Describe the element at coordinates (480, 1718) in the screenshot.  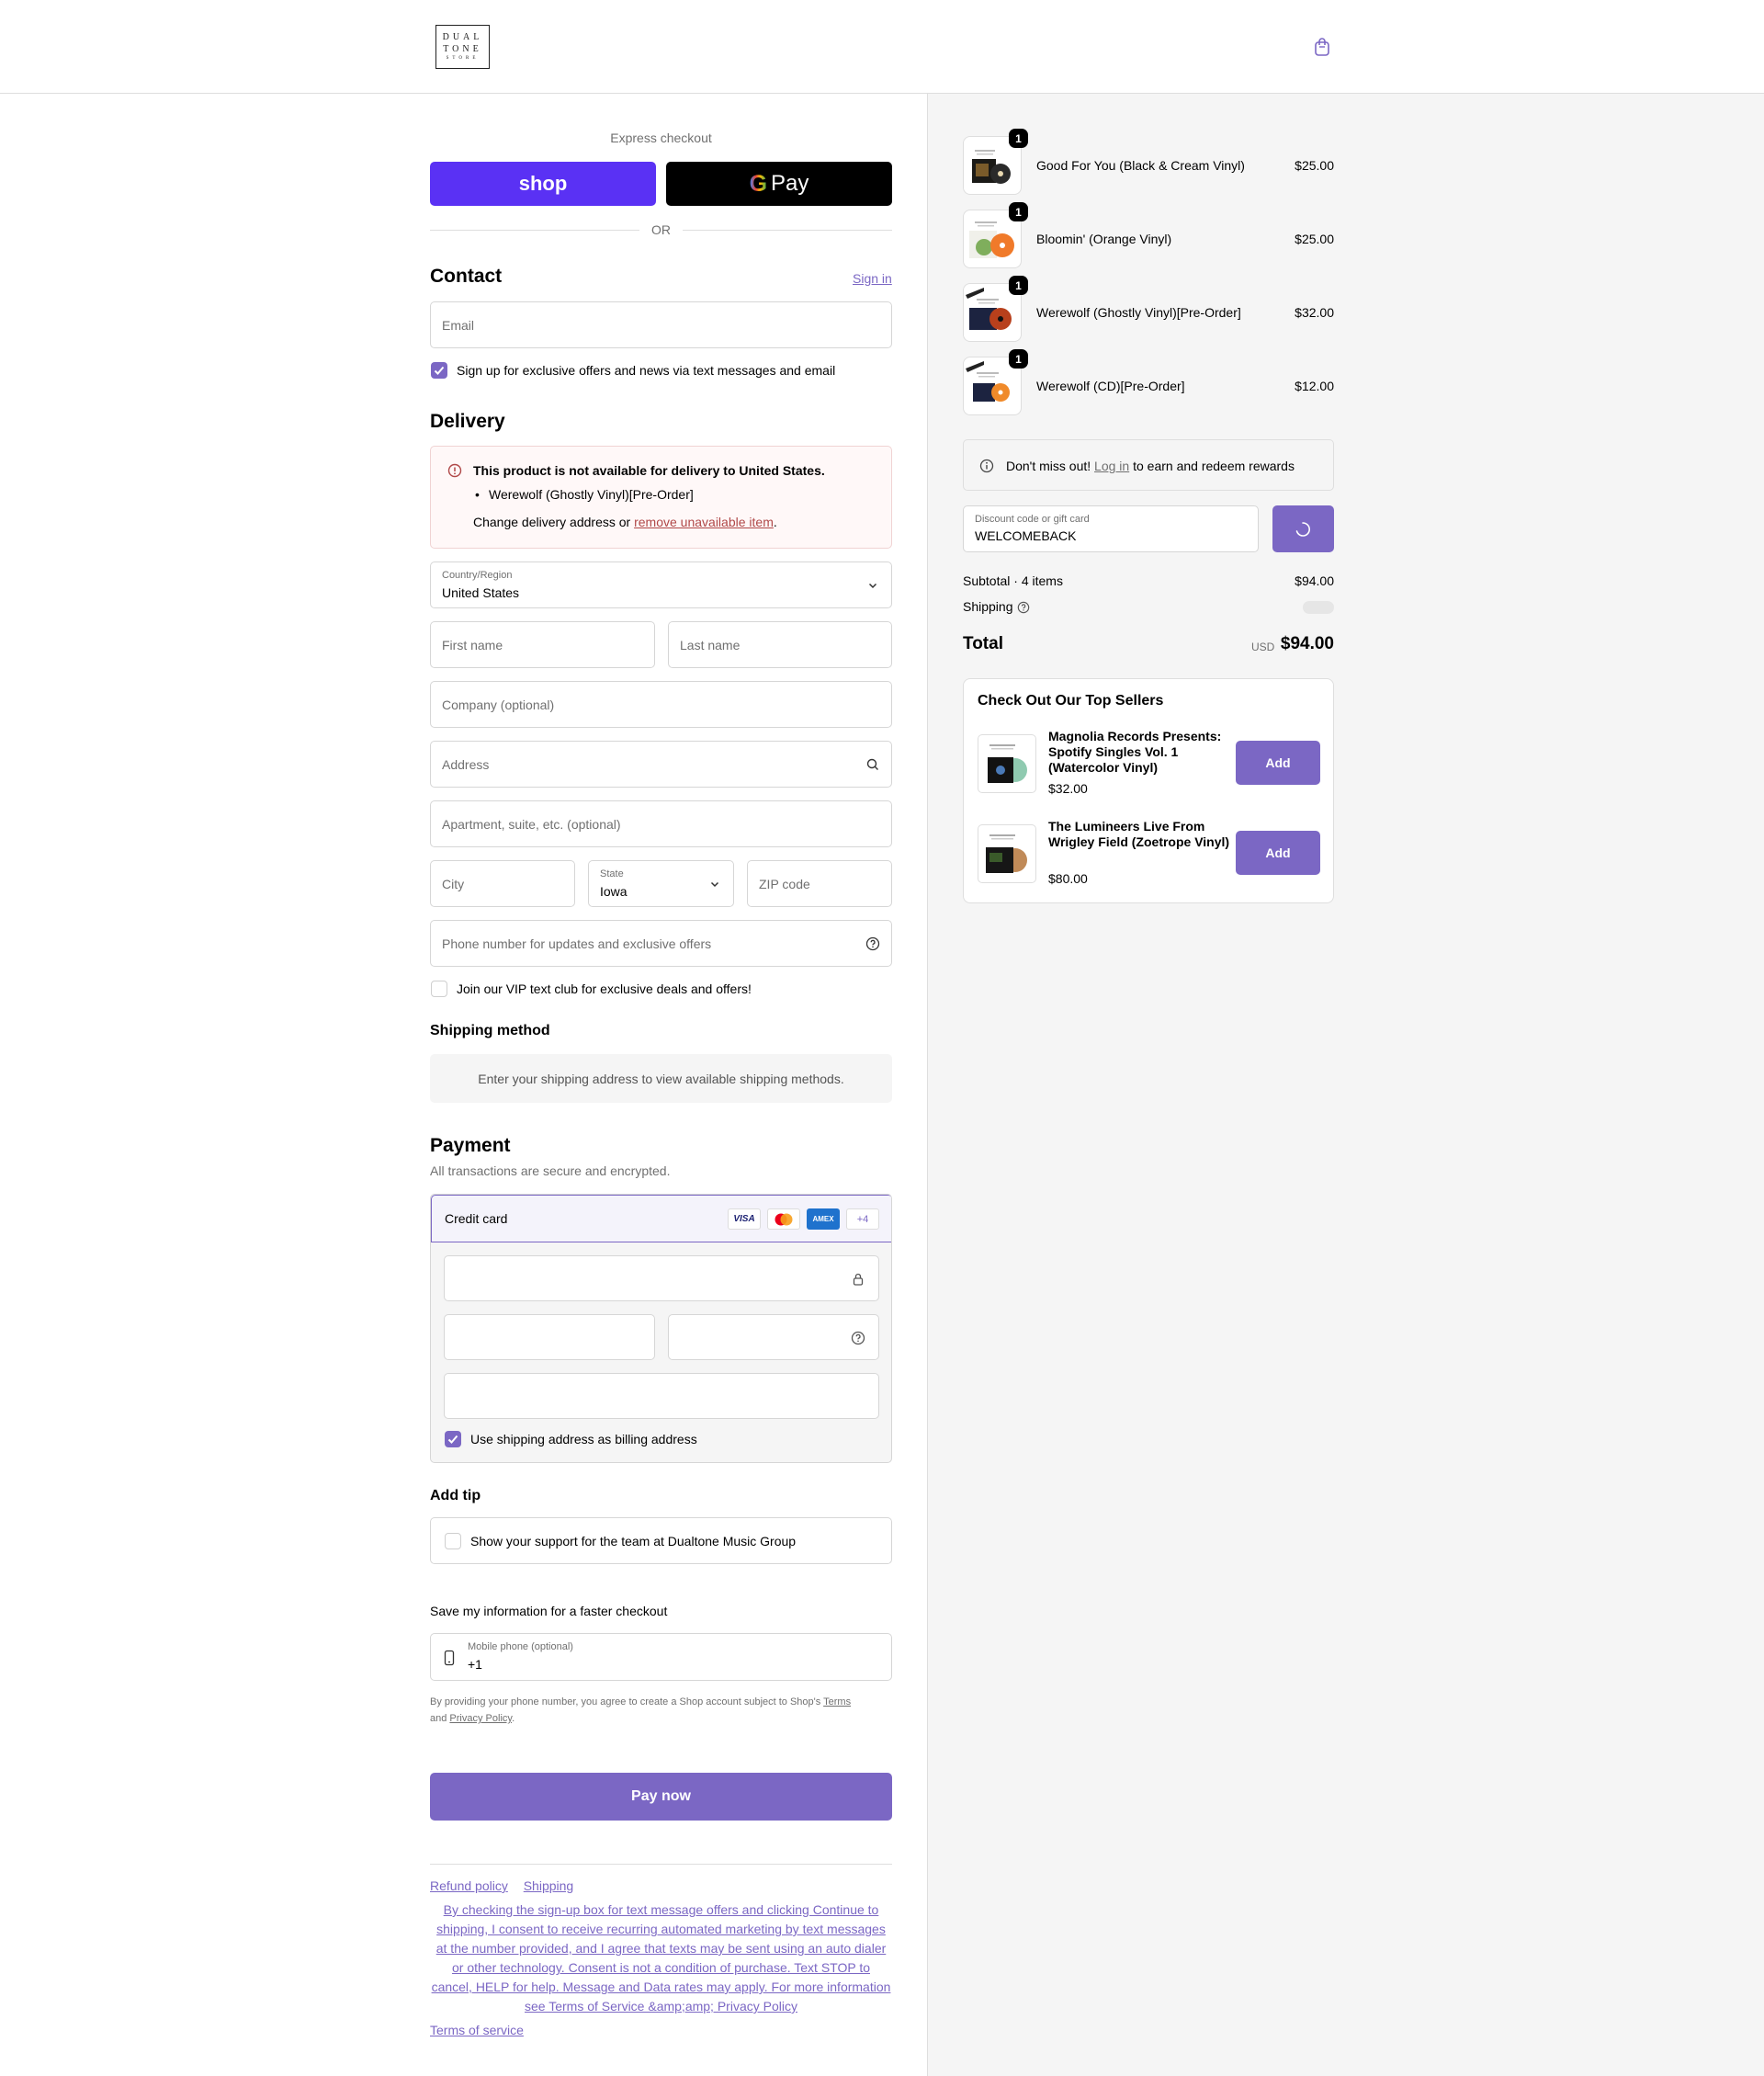
I see `shop-privacy-link: Privacy Policy` at that location.